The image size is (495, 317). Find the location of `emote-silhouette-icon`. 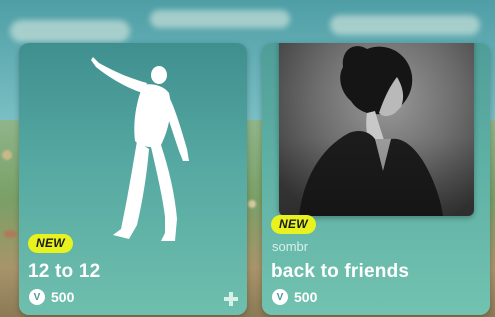

emote-silhouette-icon is located at coordinates (140, 149).